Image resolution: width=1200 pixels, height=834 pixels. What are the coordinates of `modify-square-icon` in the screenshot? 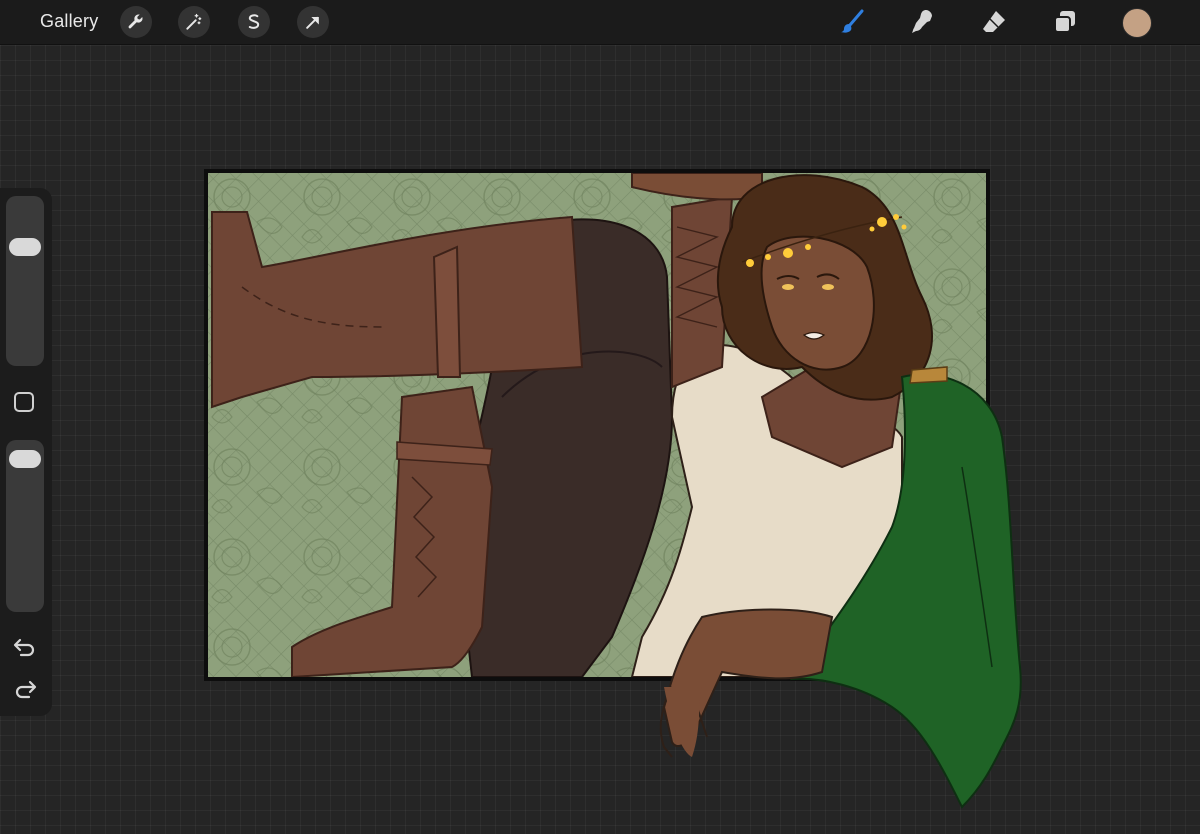 It's located at (24, 402).